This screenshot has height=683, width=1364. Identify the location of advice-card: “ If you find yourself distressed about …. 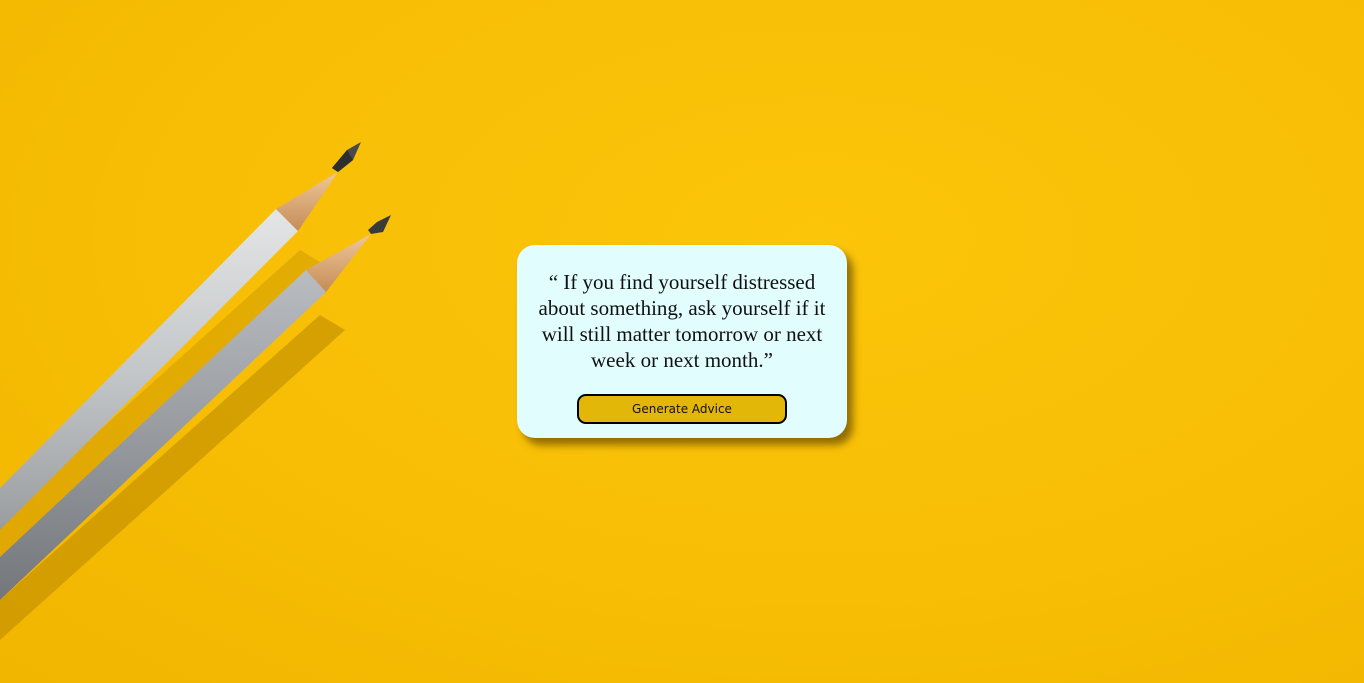
(682, 341).